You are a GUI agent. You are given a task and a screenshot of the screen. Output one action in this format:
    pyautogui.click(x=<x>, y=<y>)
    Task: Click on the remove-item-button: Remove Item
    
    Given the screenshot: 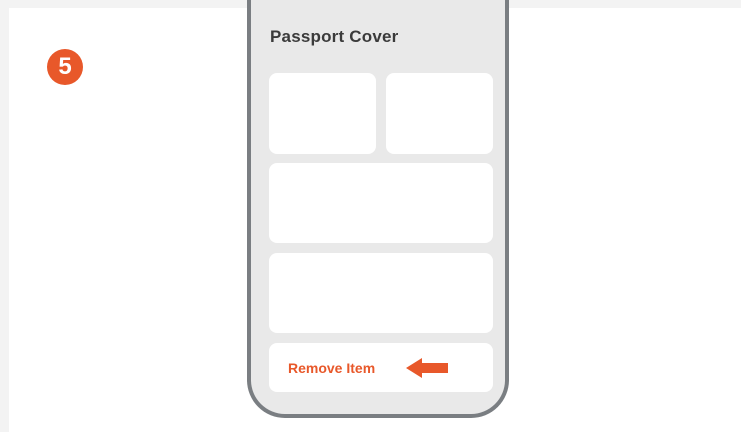 What is the action you would take?
    pyautogui.click(x=381, y=367)
    